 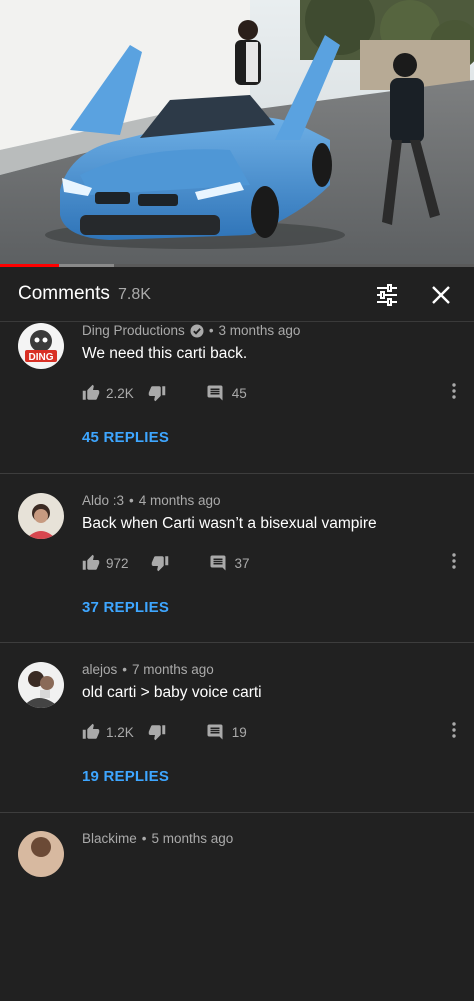 What do you see at coordinates (192, 838) in the screenshot?
I see `comment-time: 5 months ago` at bounding box center [192, 838].